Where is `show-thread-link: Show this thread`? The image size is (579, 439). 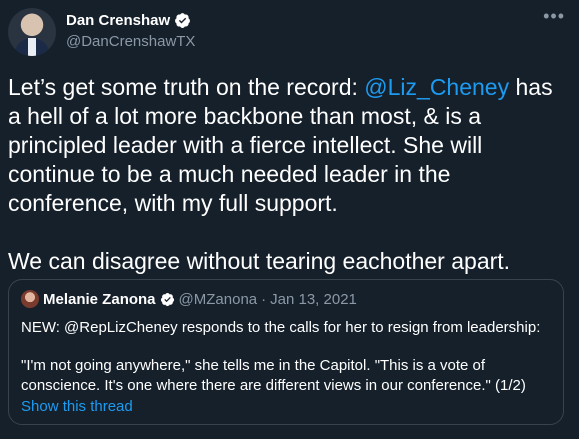 show-thread-link: Show this thread is located at coordinates (77, 406).